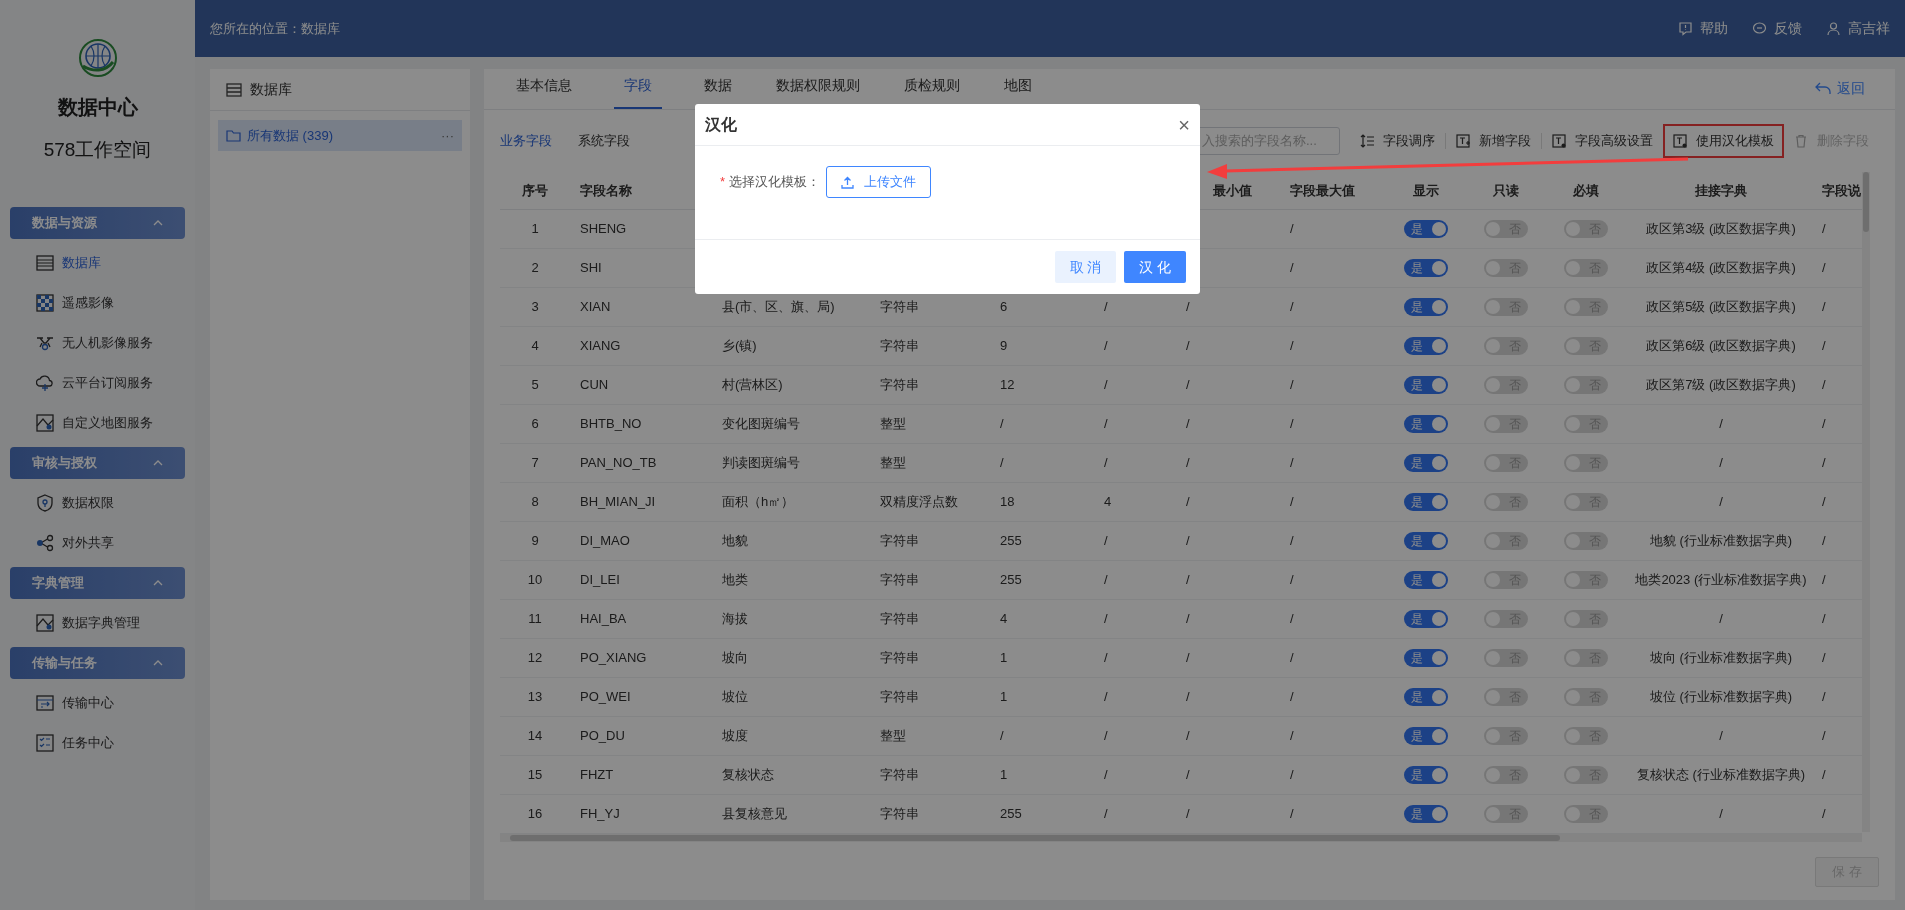 The image size is (1905, 910). I want to click on upload-icon, so click(848, 182).